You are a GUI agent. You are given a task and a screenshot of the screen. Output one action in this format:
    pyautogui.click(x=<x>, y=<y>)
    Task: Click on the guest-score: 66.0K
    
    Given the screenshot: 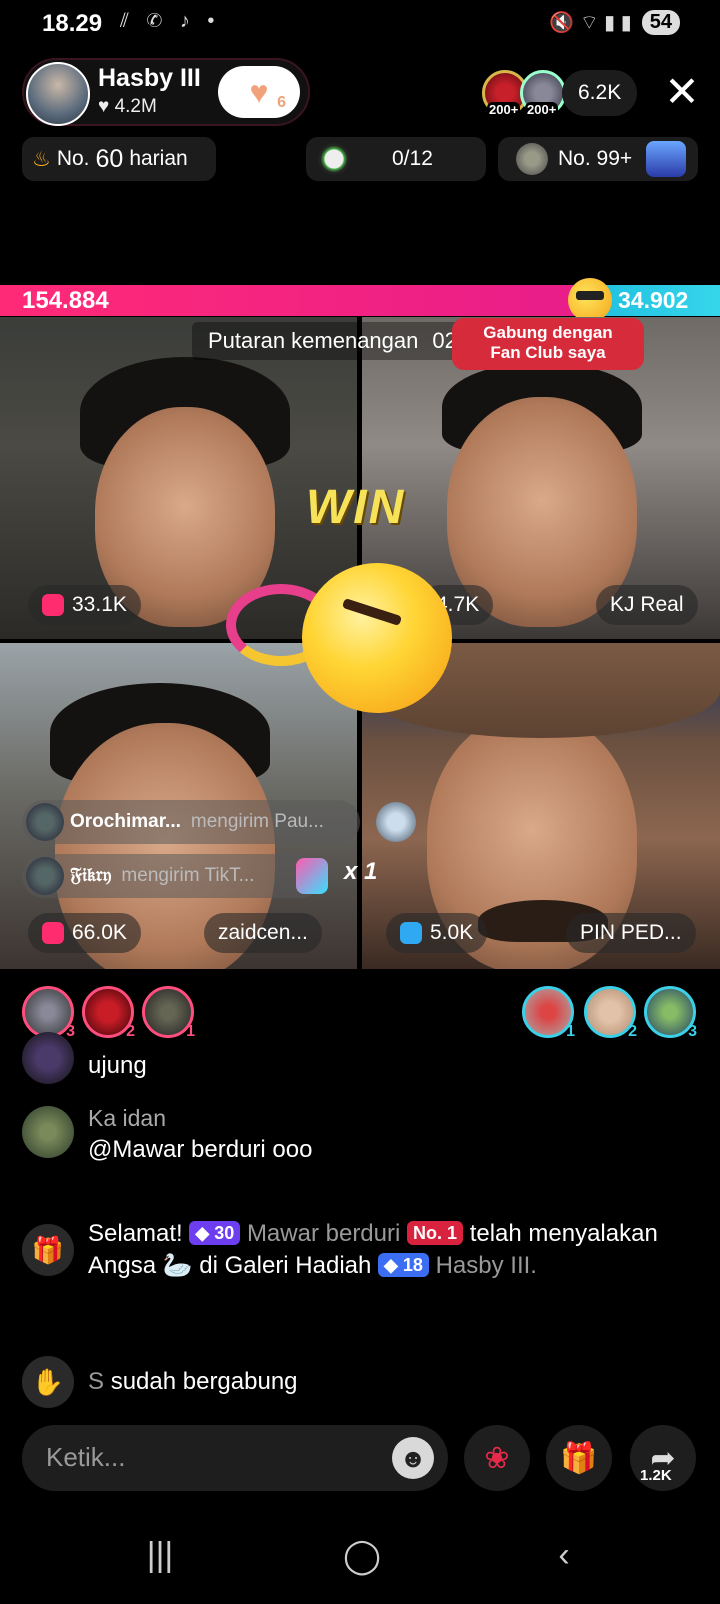 What is the action you would take?
    pyautogui.click(x=99, y=932)
    